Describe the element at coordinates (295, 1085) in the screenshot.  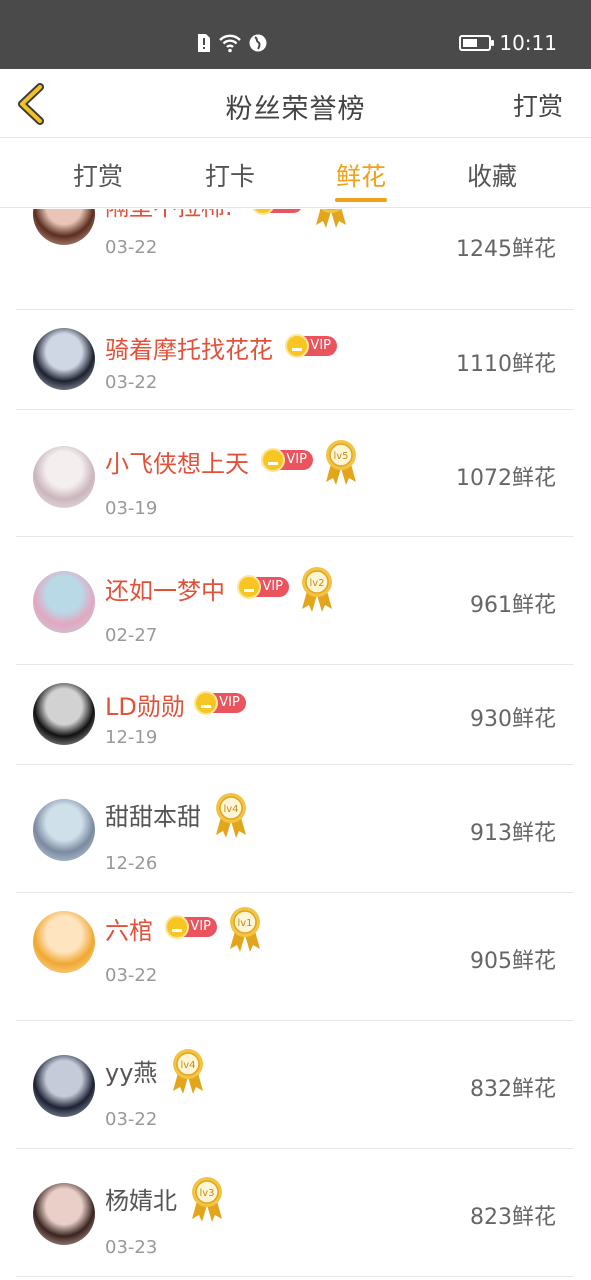
I see `list-item: yy燕 lv4 03-22 832鲜花` at that location.